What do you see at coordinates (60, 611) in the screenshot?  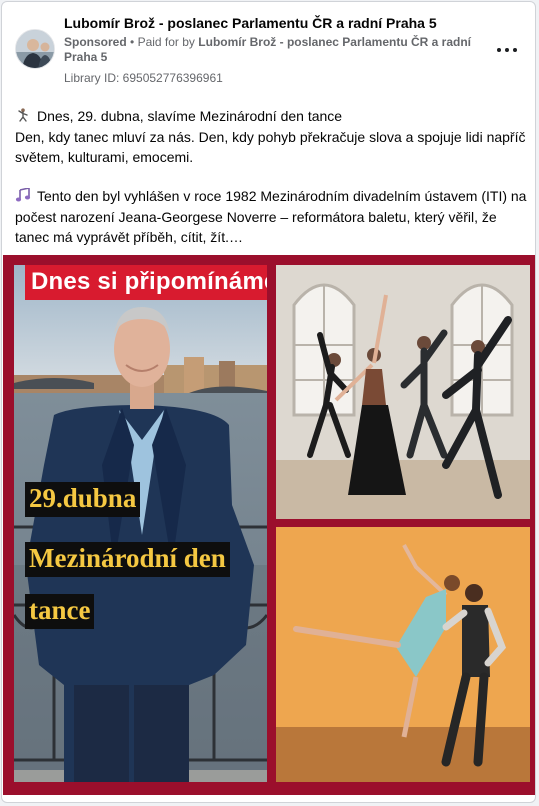 I see `overlay-line2: tance` at bounding box center [60, 611].